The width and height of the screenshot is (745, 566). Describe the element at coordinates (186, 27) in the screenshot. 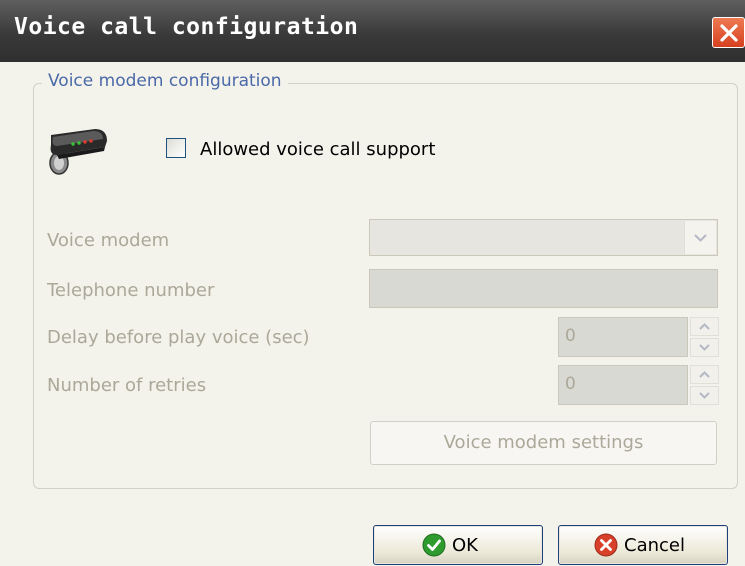

I see `window-title: Voice call configuration` at that location.